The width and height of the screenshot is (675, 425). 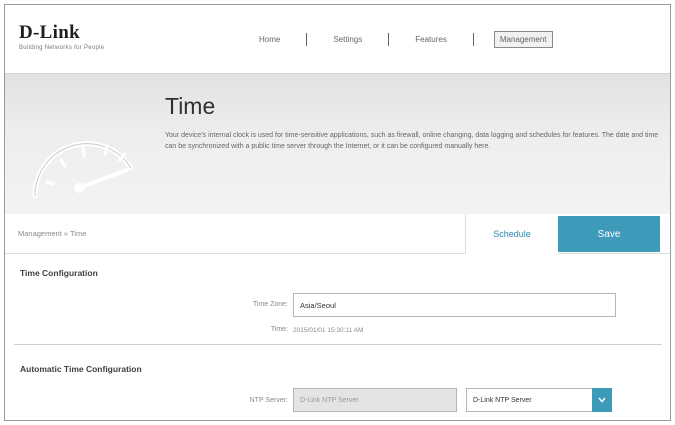 What do you see at coordinates (431, 39) in the screenshot?
I see `nav-features: Features` at bounding box center [431, 39].